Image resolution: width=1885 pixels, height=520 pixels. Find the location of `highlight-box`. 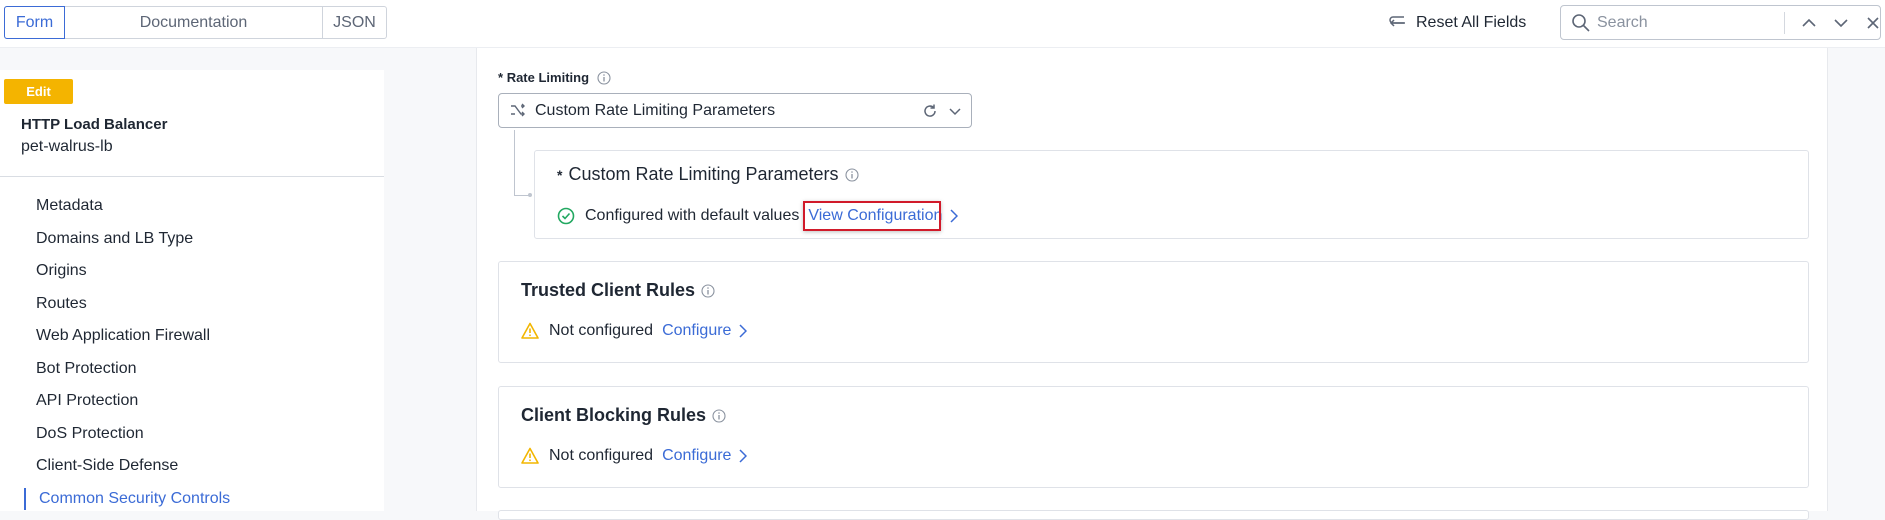

highlight-box is located at coordinates (872, 216).